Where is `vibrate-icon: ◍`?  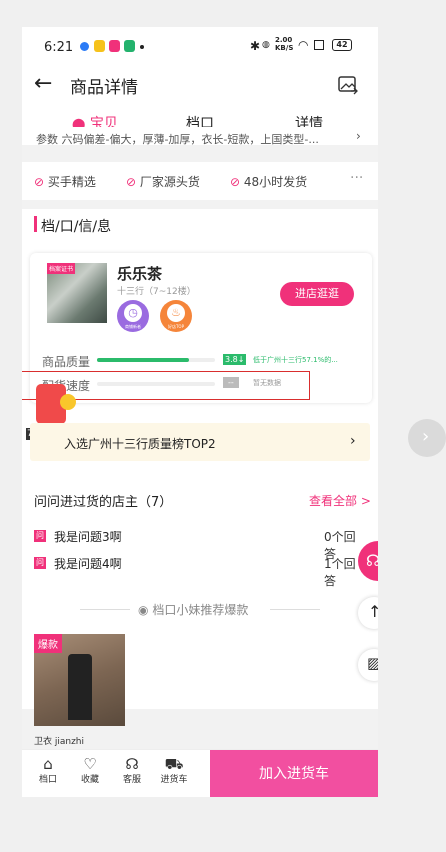 vibrate-icon: ◍ is located at coordinates (266, 45).